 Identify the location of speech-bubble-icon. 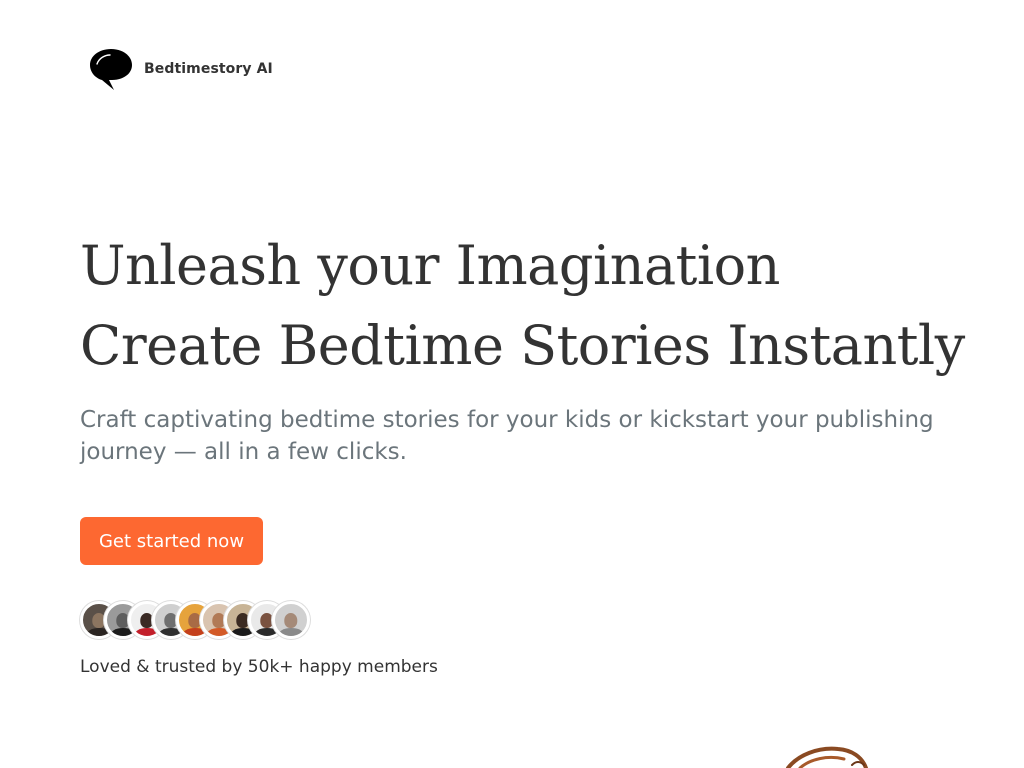
(111, 69).